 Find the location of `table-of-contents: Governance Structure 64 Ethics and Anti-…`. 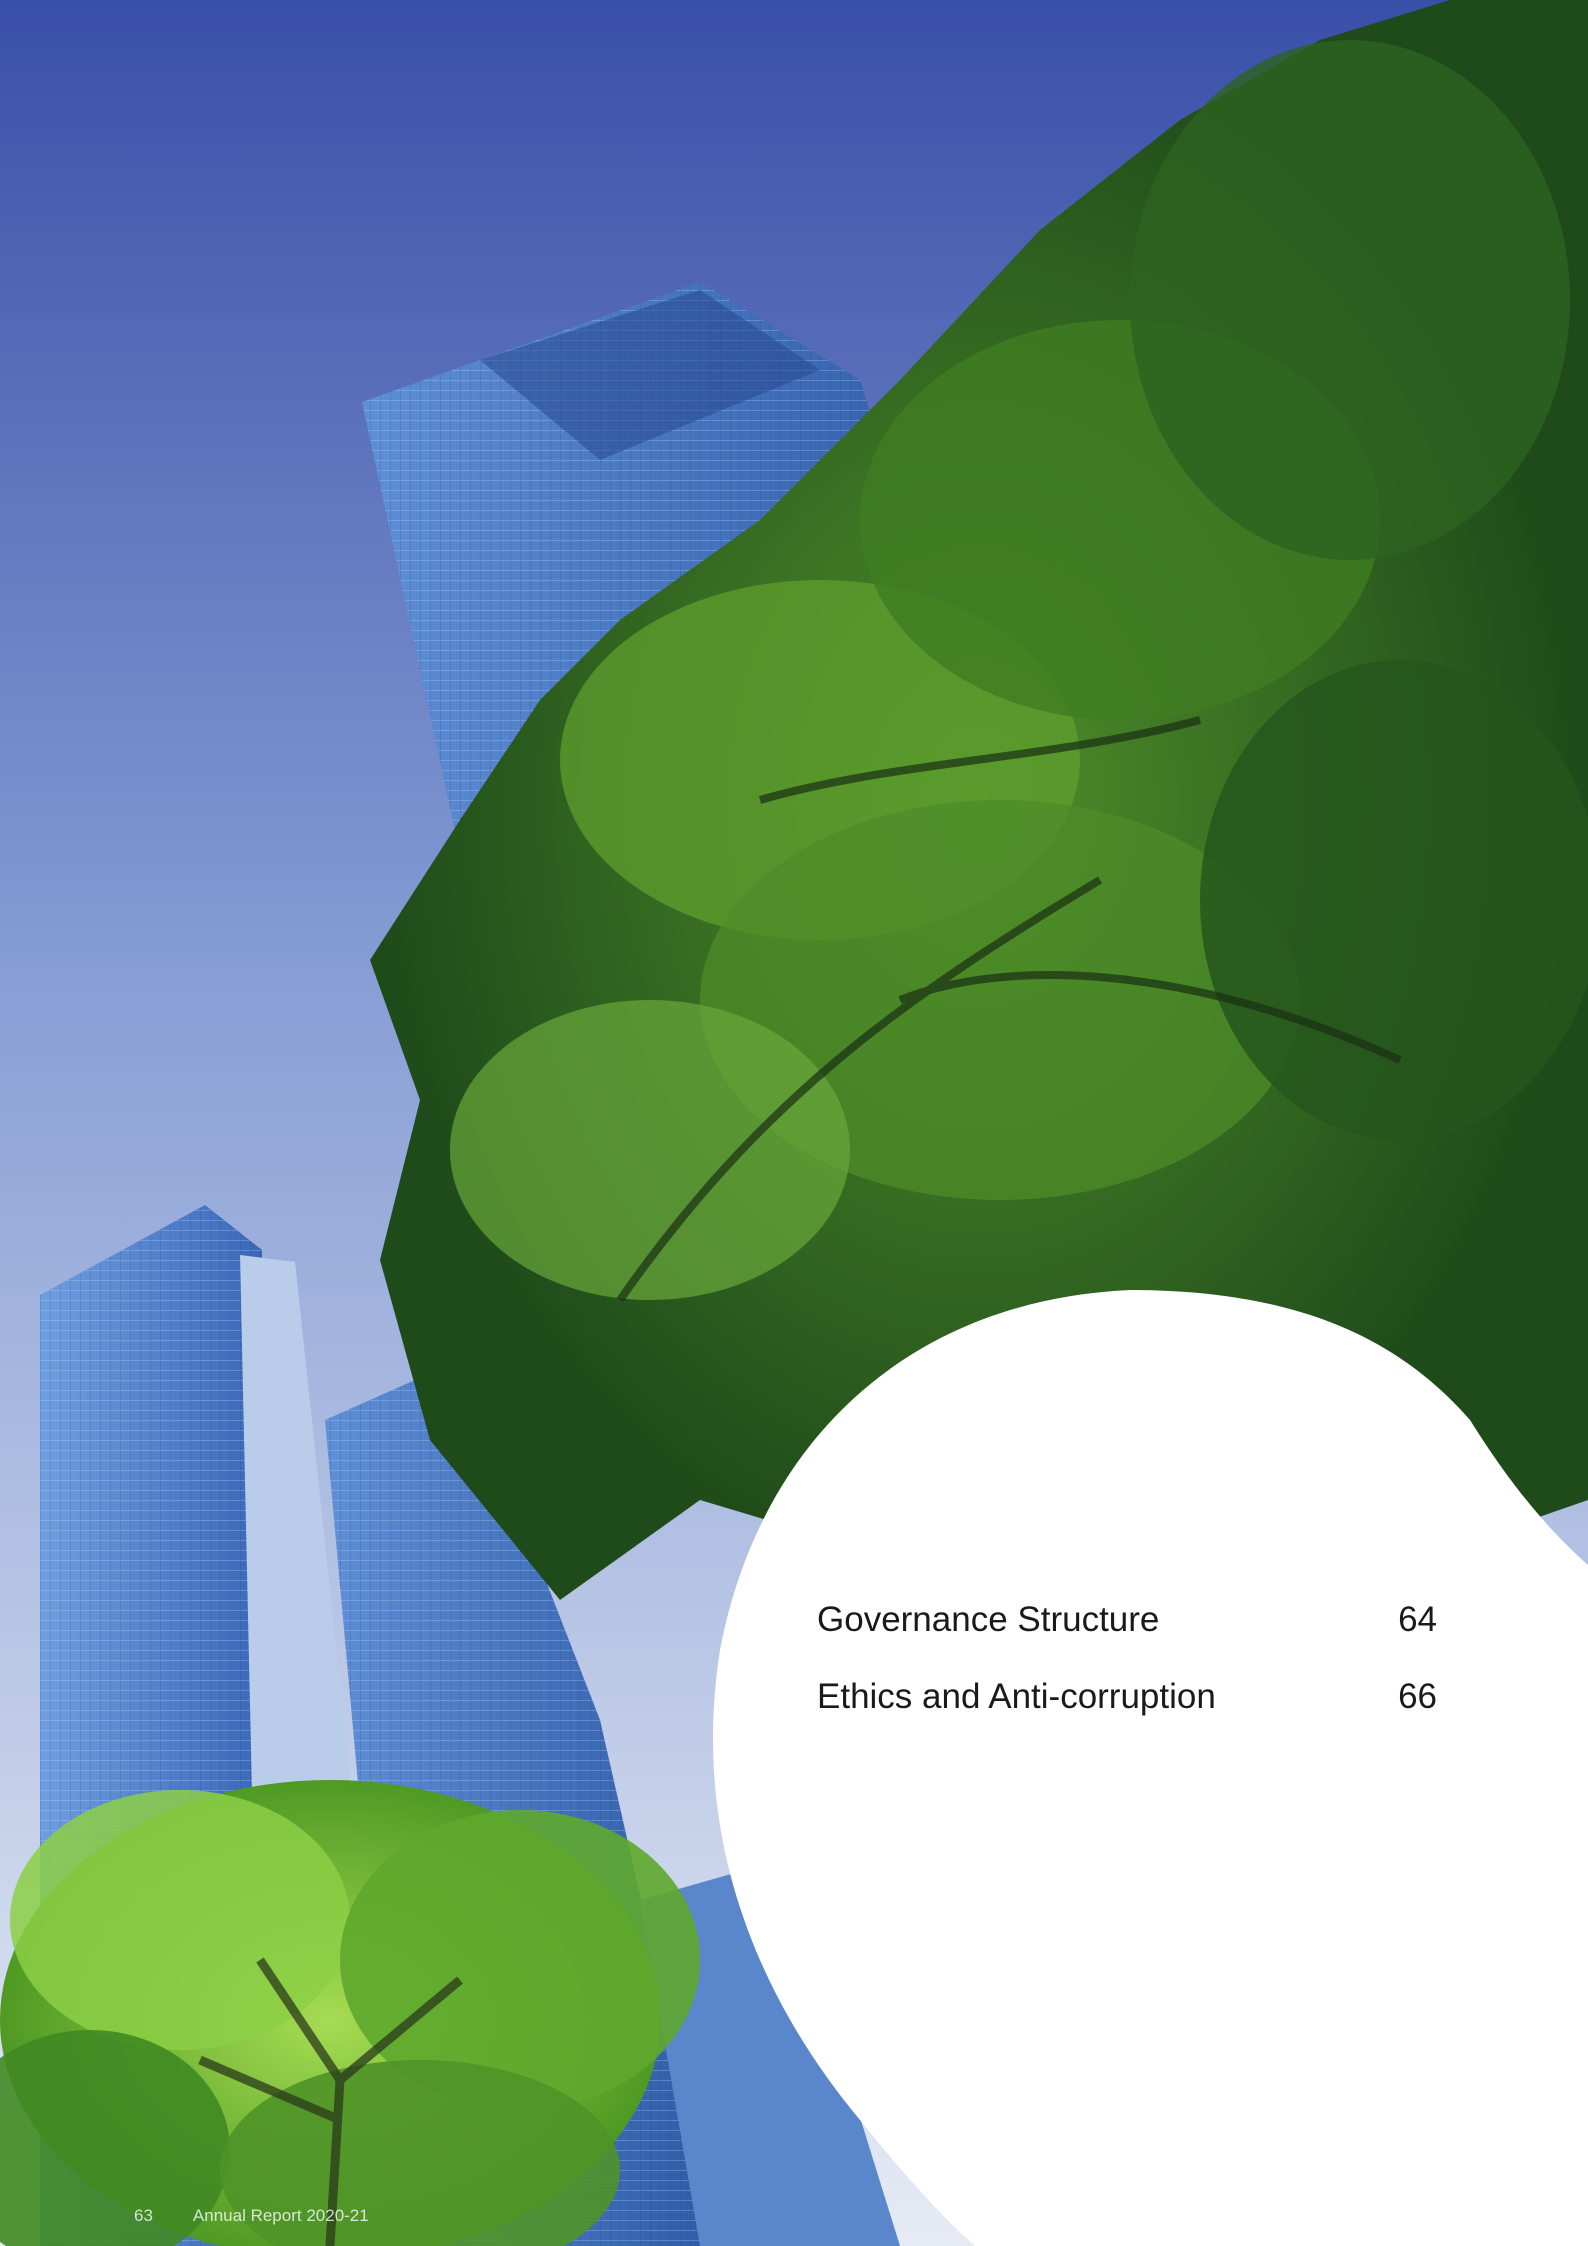

table-of-contents: Governance Structure 64 Ethics and Anti-… is located at coordinates (1127, 1677).